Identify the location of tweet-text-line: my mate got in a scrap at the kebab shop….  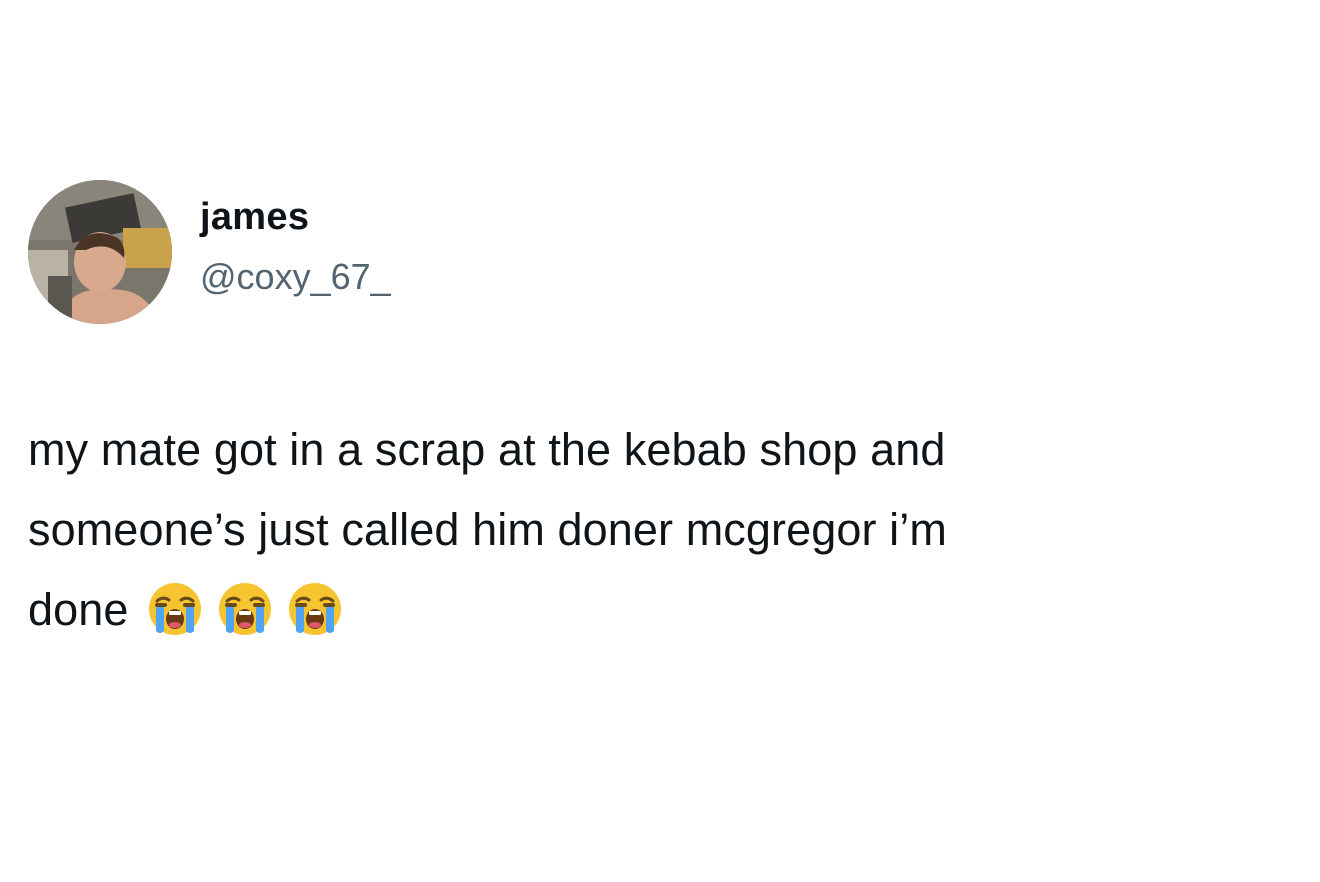
(487, 449).